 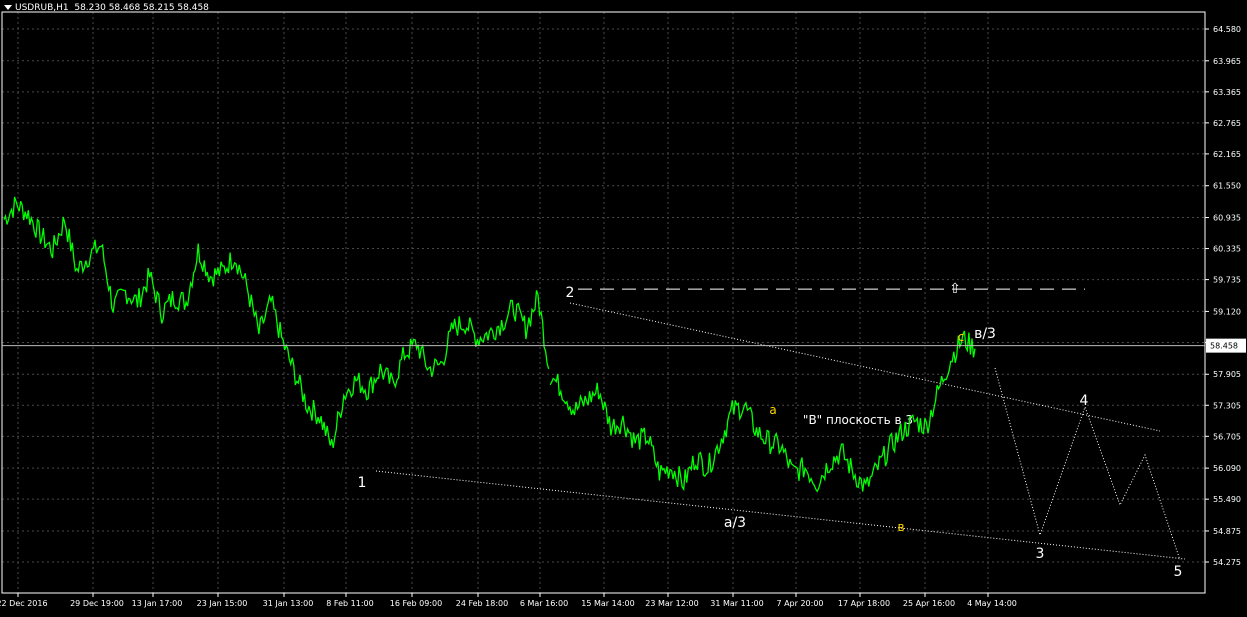 What do you see at coordinates (607, 603) in the screenshot?
I see `x-tick-label: 15 Mar 14:00` at bounding box center [607, 603].